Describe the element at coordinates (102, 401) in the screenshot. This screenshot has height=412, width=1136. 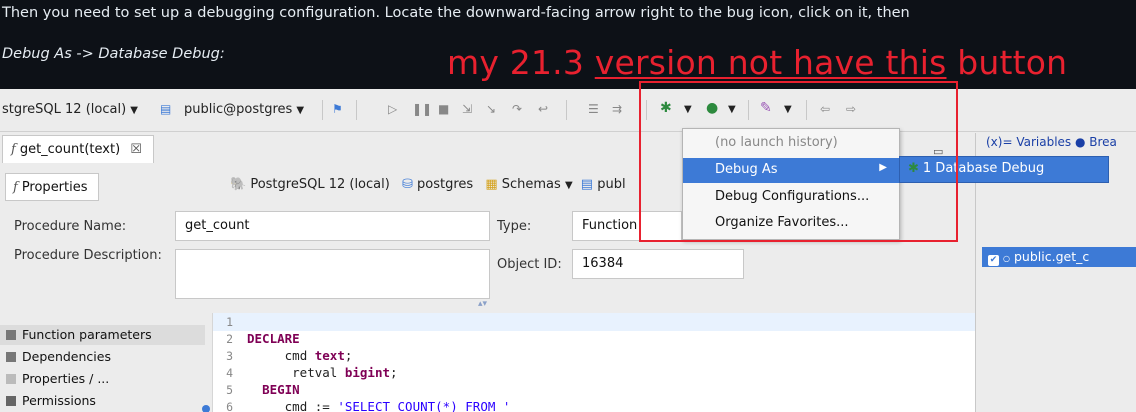
I see `outline-item-permissions: Permissions` at that location.